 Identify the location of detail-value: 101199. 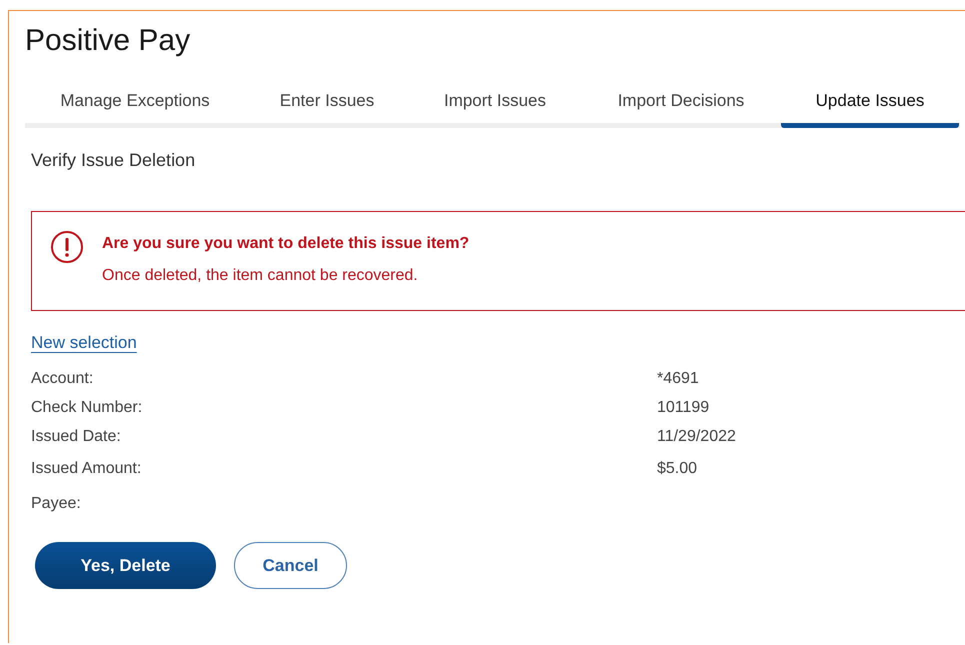
(683, 408).